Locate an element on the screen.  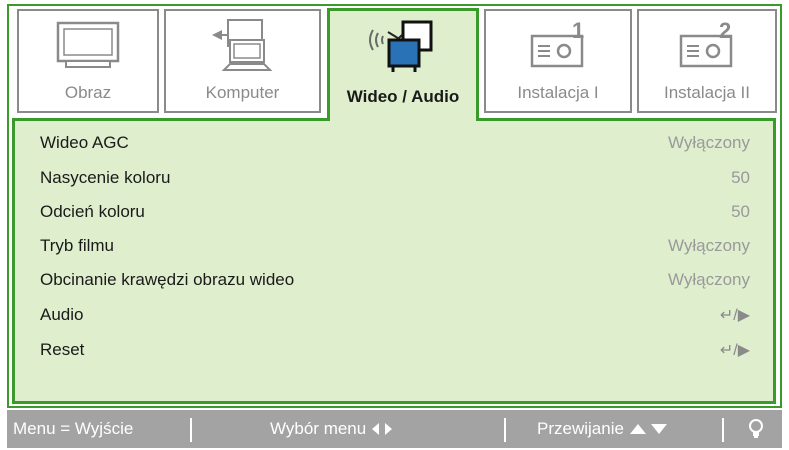
tab-label: Instalacja I is located at coordinates (558, 92).